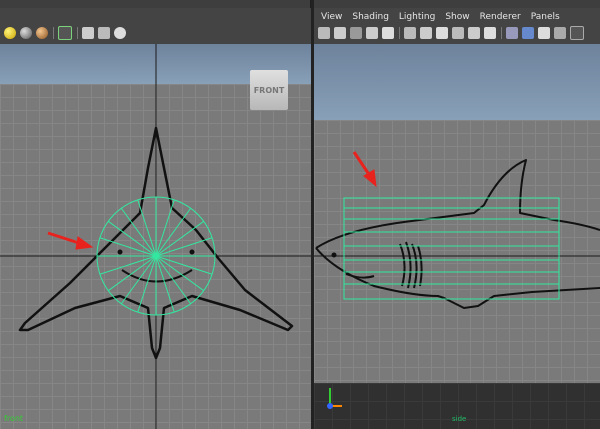  What do you see at coordinates (411, 265) in the screenshot?
I see `shark-gills` at bounding box center [411, 265].